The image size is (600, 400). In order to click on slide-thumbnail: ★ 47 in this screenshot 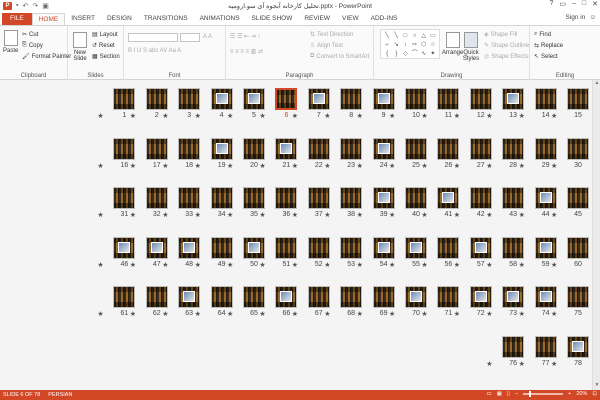, I will do `click(149, 252)`.